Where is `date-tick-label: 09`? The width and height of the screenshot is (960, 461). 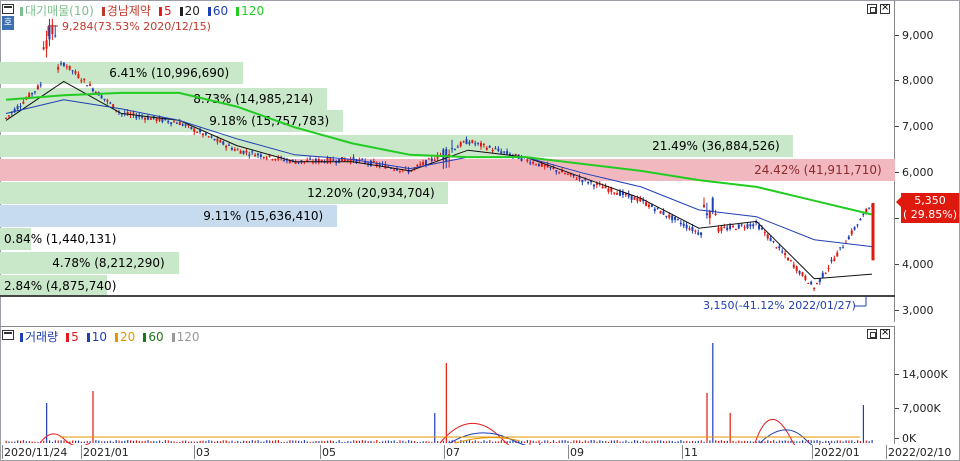 date-tick-label: 09 is located at coordinates (576, 452).